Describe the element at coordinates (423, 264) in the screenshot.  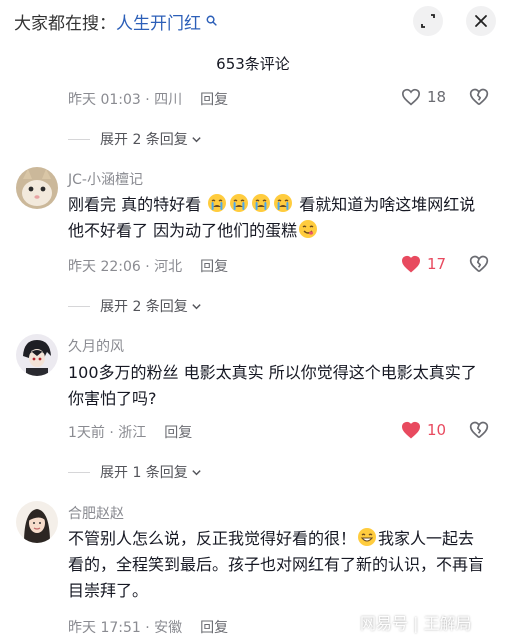
I see `like-button: 17` at that location.